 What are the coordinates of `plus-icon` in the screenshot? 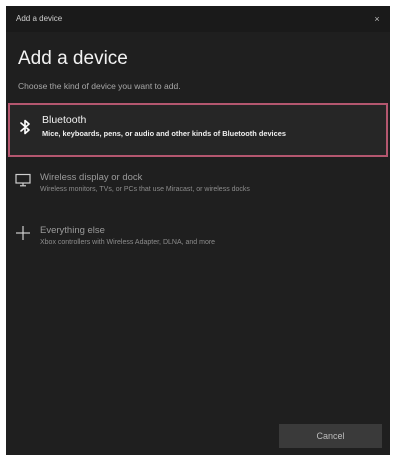 It's located at (23, 233).